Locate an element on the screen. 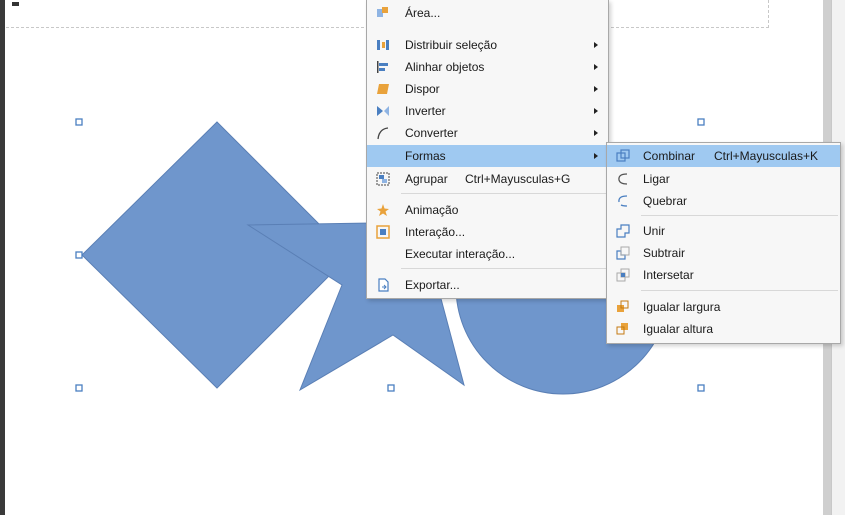 This screenshot has width=845, height=515. submenu-item-subtract: Subtrair is located at coordinates (723, 253).